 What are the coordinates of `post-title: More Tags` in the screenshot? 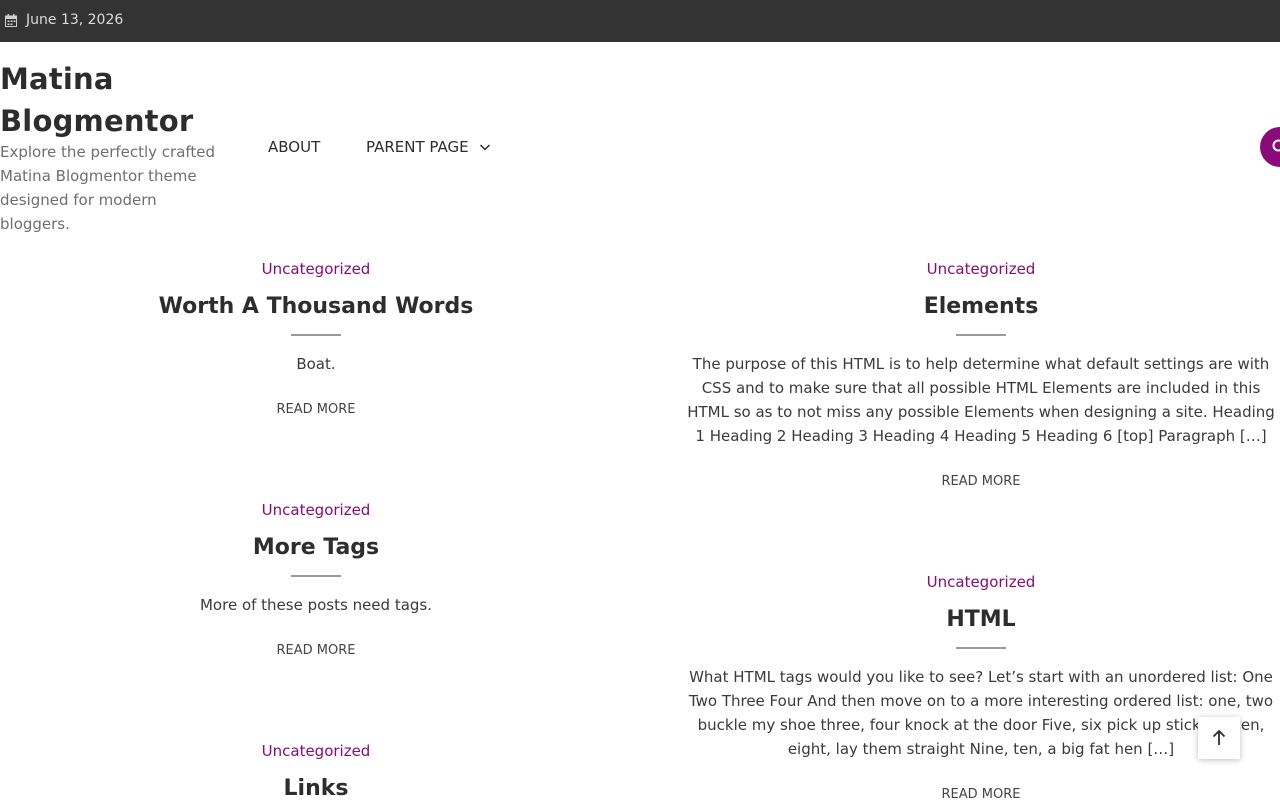 It's located at (316, 548).